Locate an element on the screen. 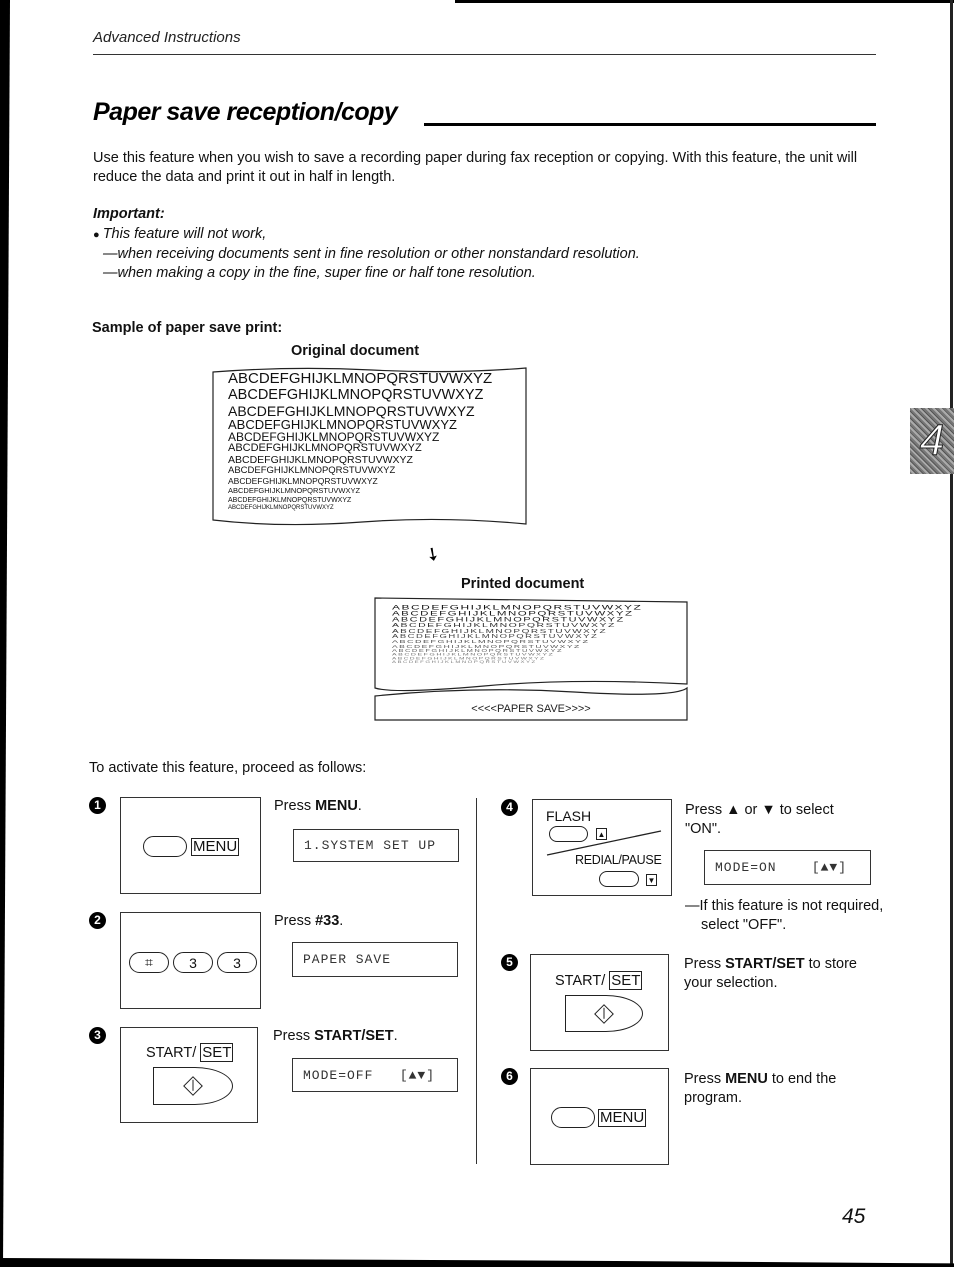 The height and width of the screenshot is (1267, 954). section-header: Advanced Instructions is located at coordinates (167, 37).